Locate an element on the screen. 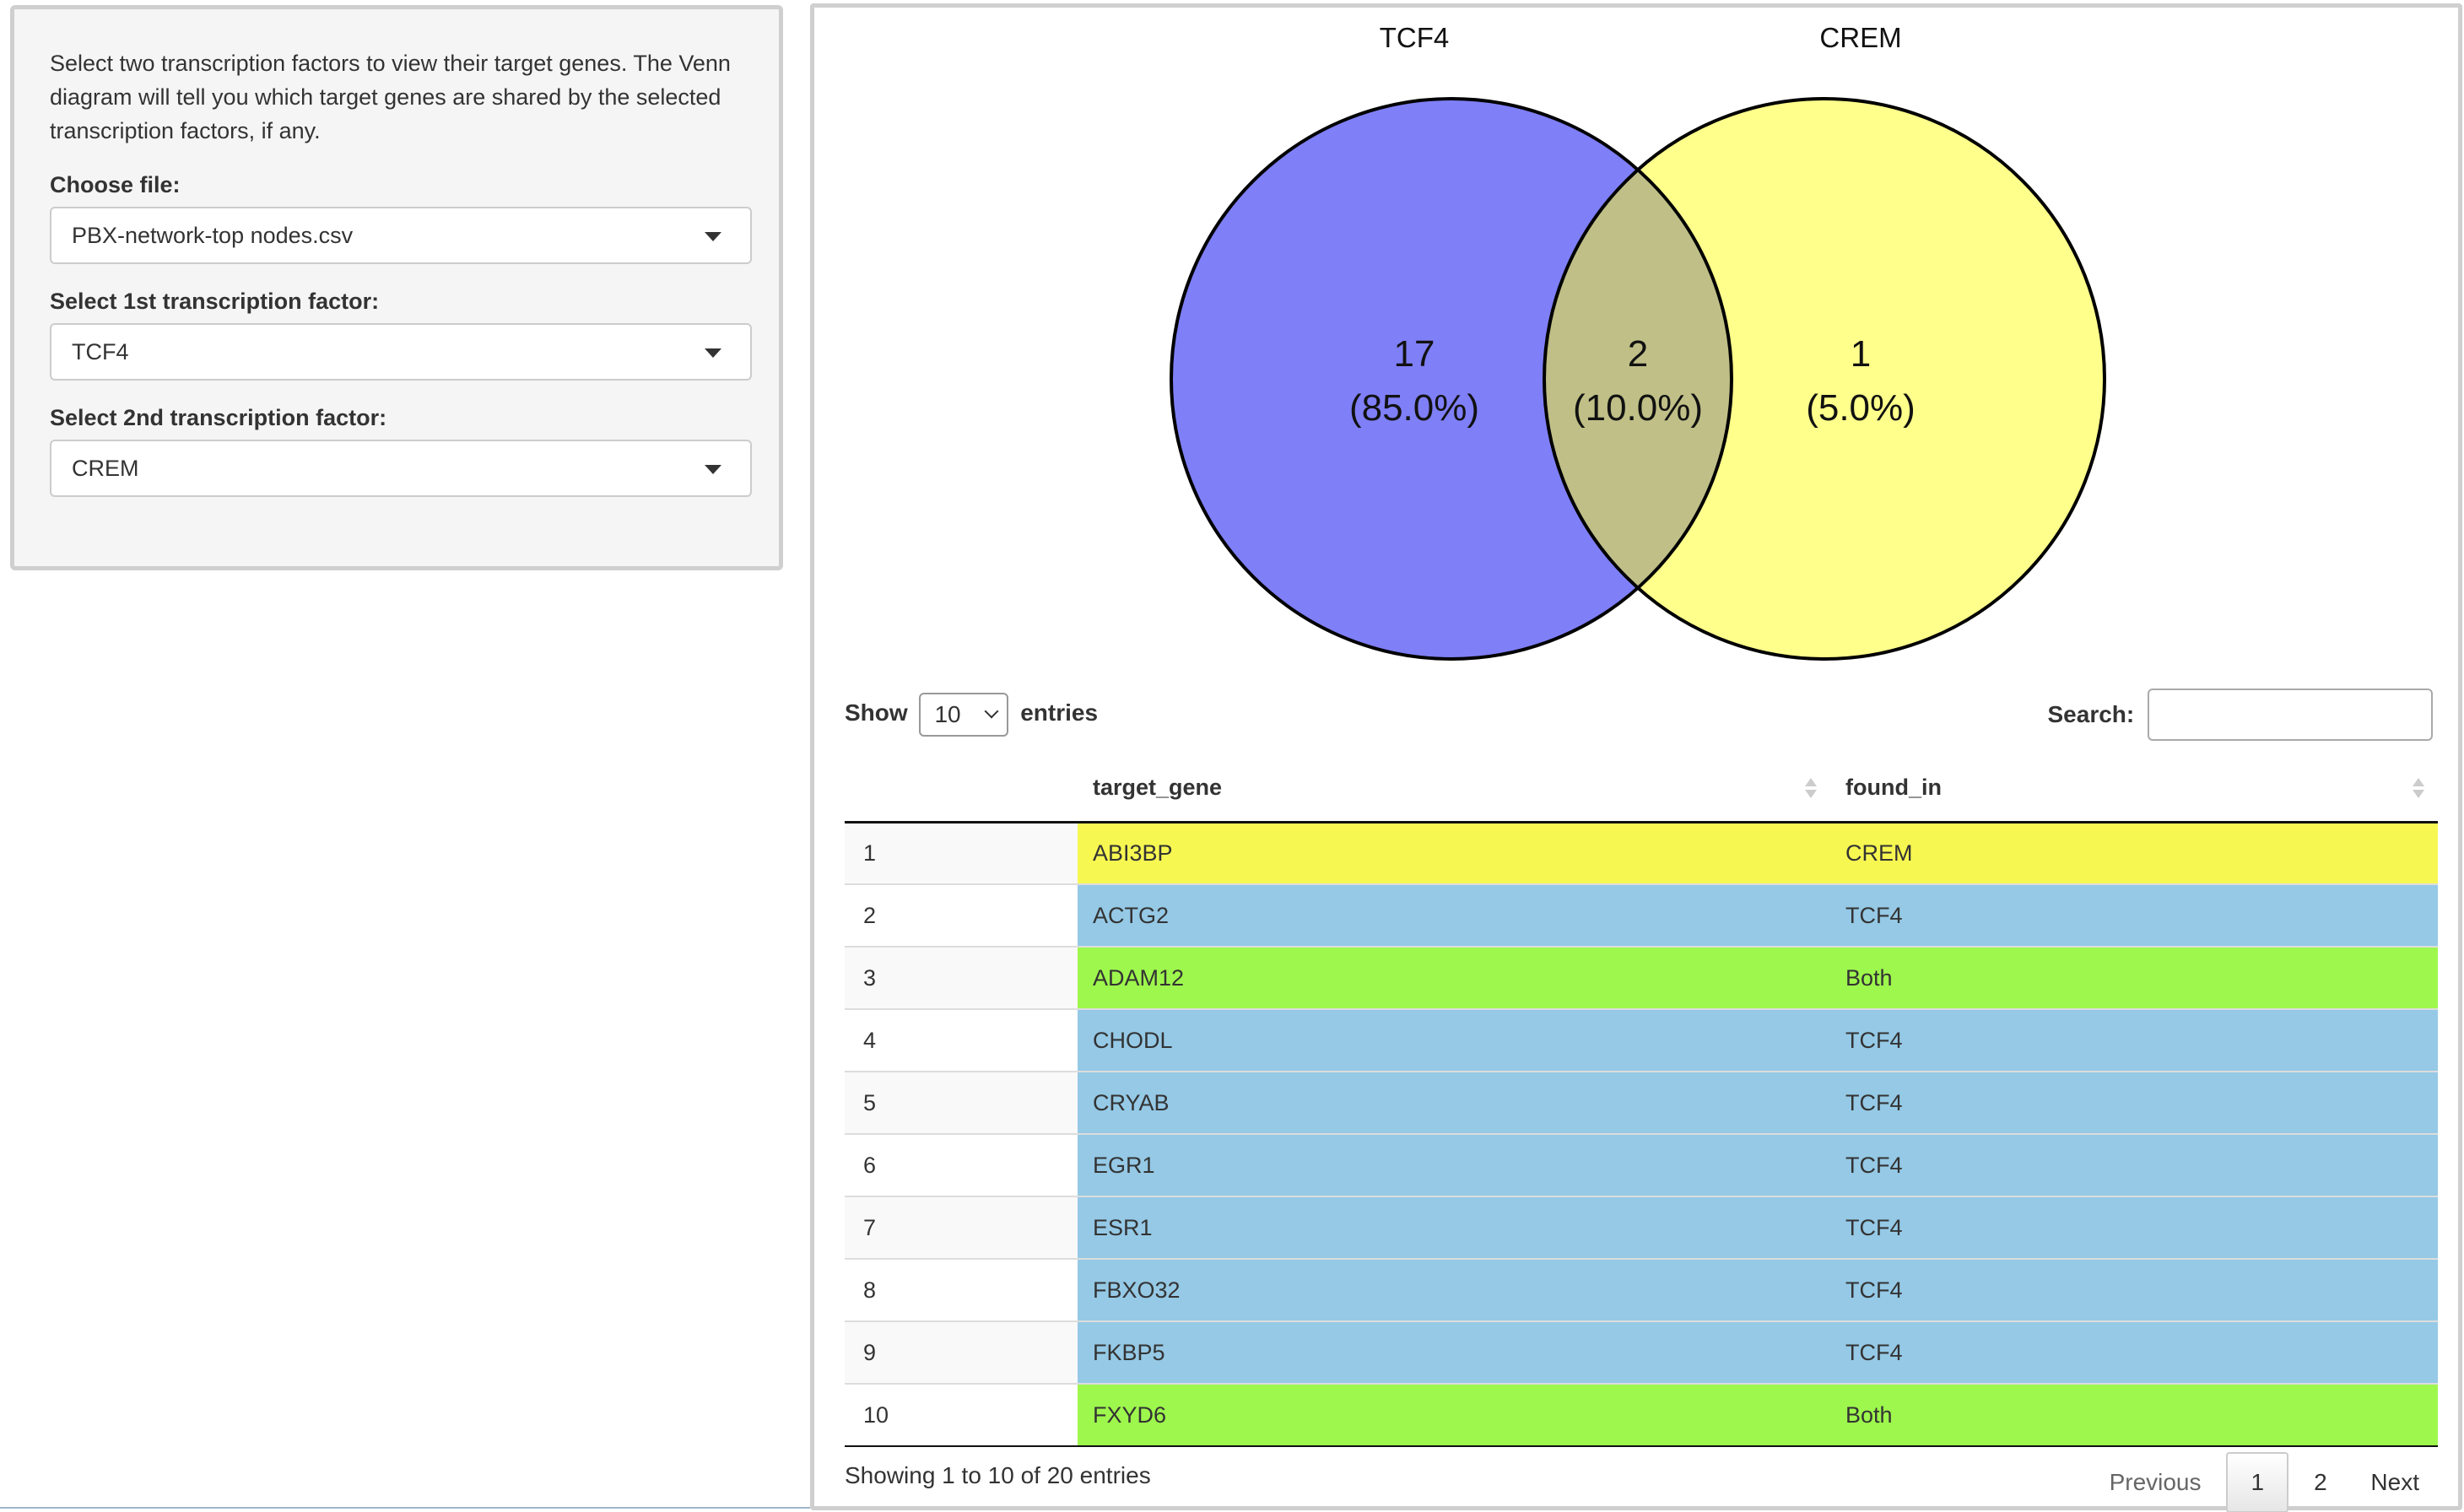 This screenshot has width=2464, height=1512. tf1-select: TCF4 is located at coordinates (401, 352).